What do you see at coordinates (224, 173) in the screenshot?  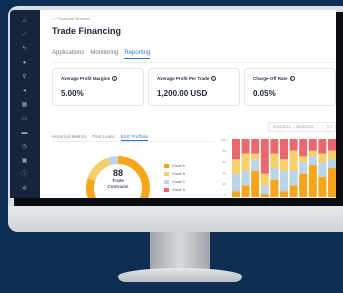 I see `y-tick-label: 40` at bounding box center [224, 173].